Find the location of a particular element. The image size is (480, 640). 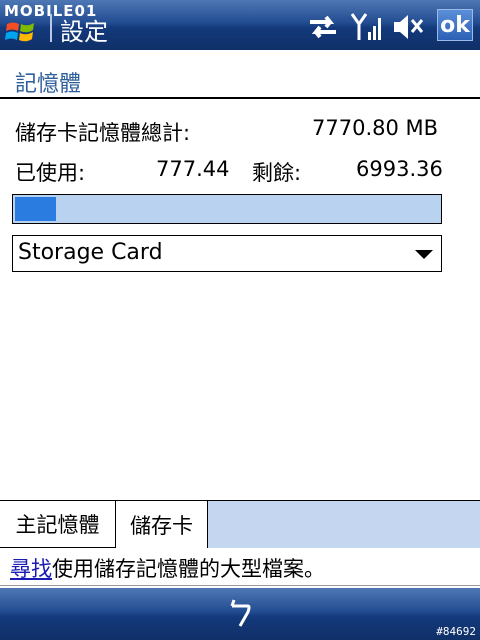

title-separator is located at coordinates (51, 28).